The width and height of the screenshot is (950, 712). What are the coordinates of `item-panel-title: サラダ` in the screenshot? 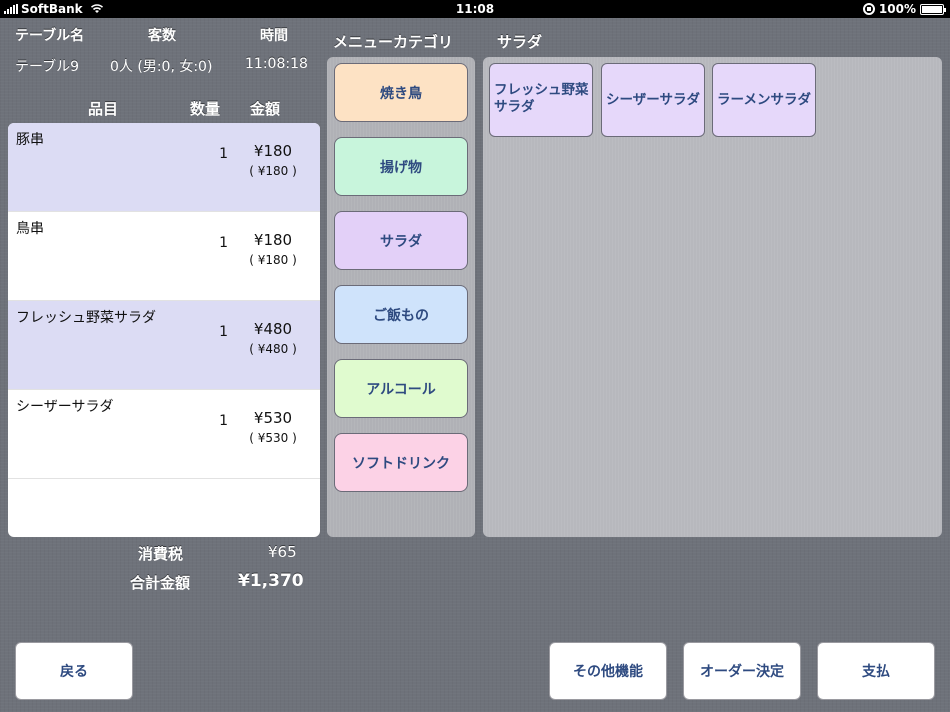 It's located at (520, 42).